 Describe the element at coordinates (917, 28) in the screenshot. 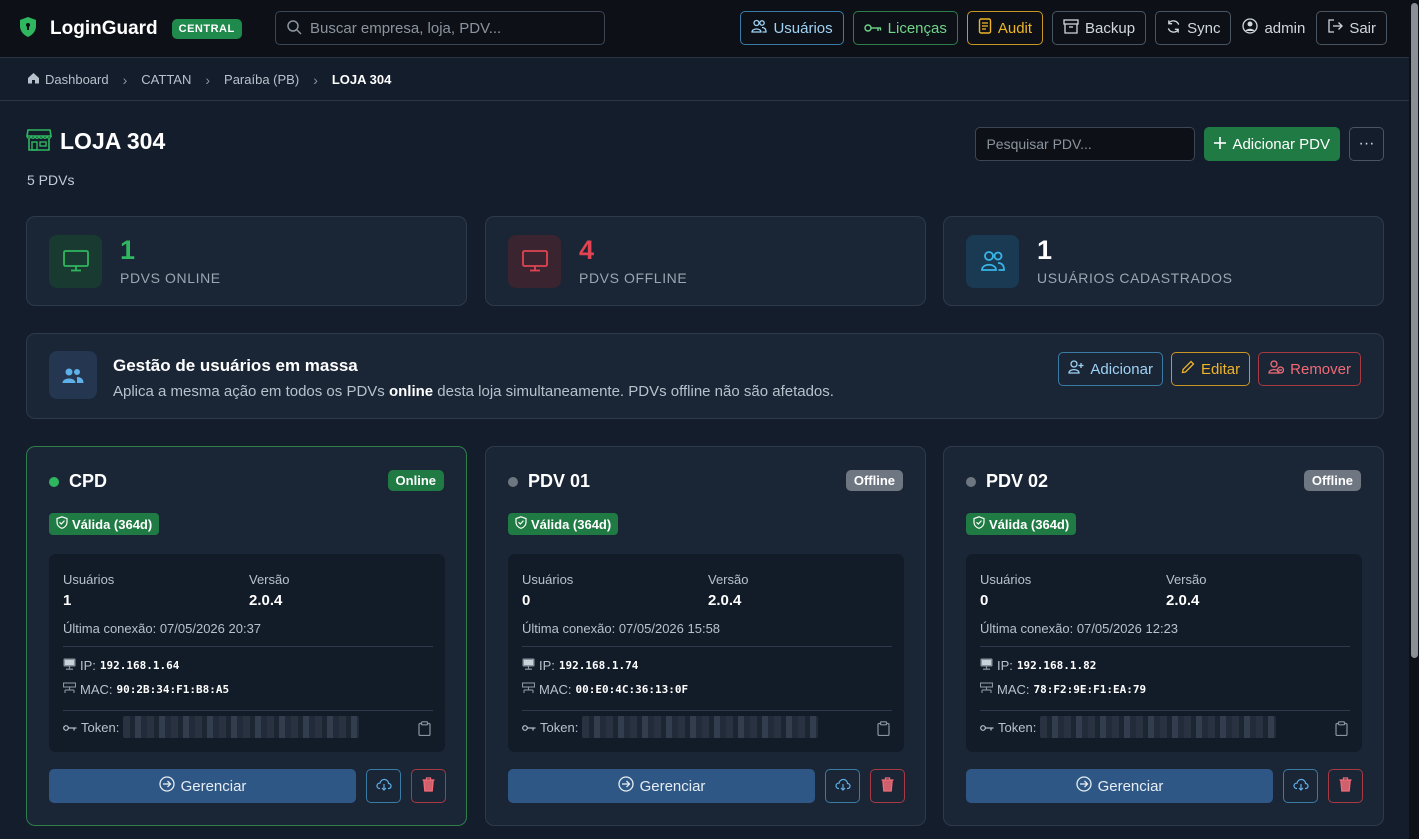

I see `licenses-button-label: Licenças` at that location.